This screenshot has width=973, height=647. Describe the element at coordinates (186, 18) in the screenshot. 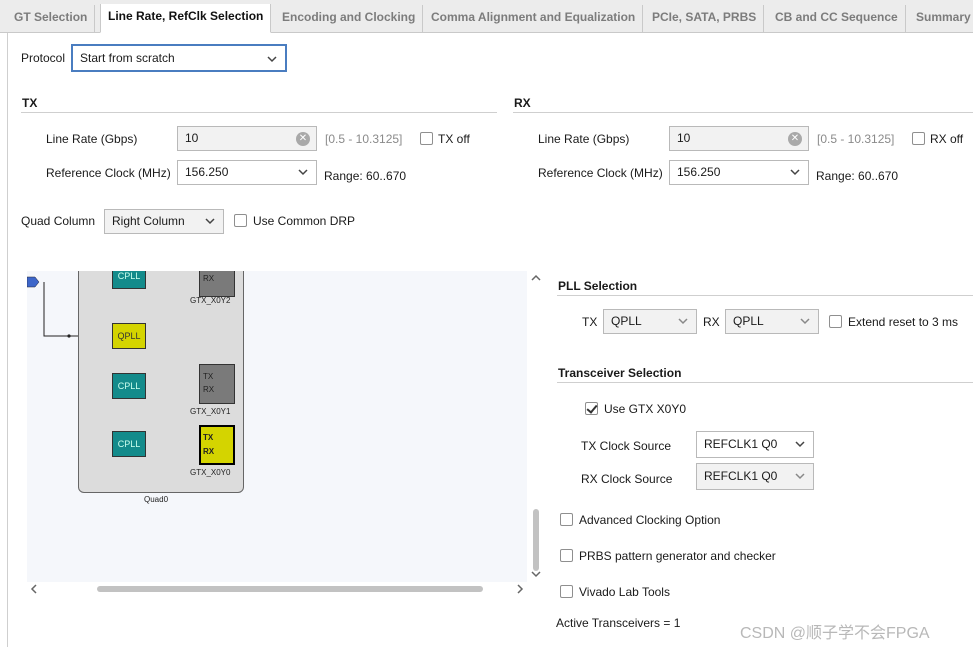

I see `tab-line-rate-refclk: Line Rate, RefClk Selection` at that location.